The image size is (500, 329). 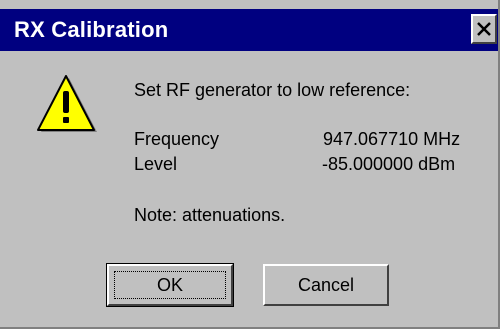 What do you see at coordinates (272, 90) in the screenshot?
I see `instruction-text: Set RF generator to low reference:` at bounding box center [272, 90].